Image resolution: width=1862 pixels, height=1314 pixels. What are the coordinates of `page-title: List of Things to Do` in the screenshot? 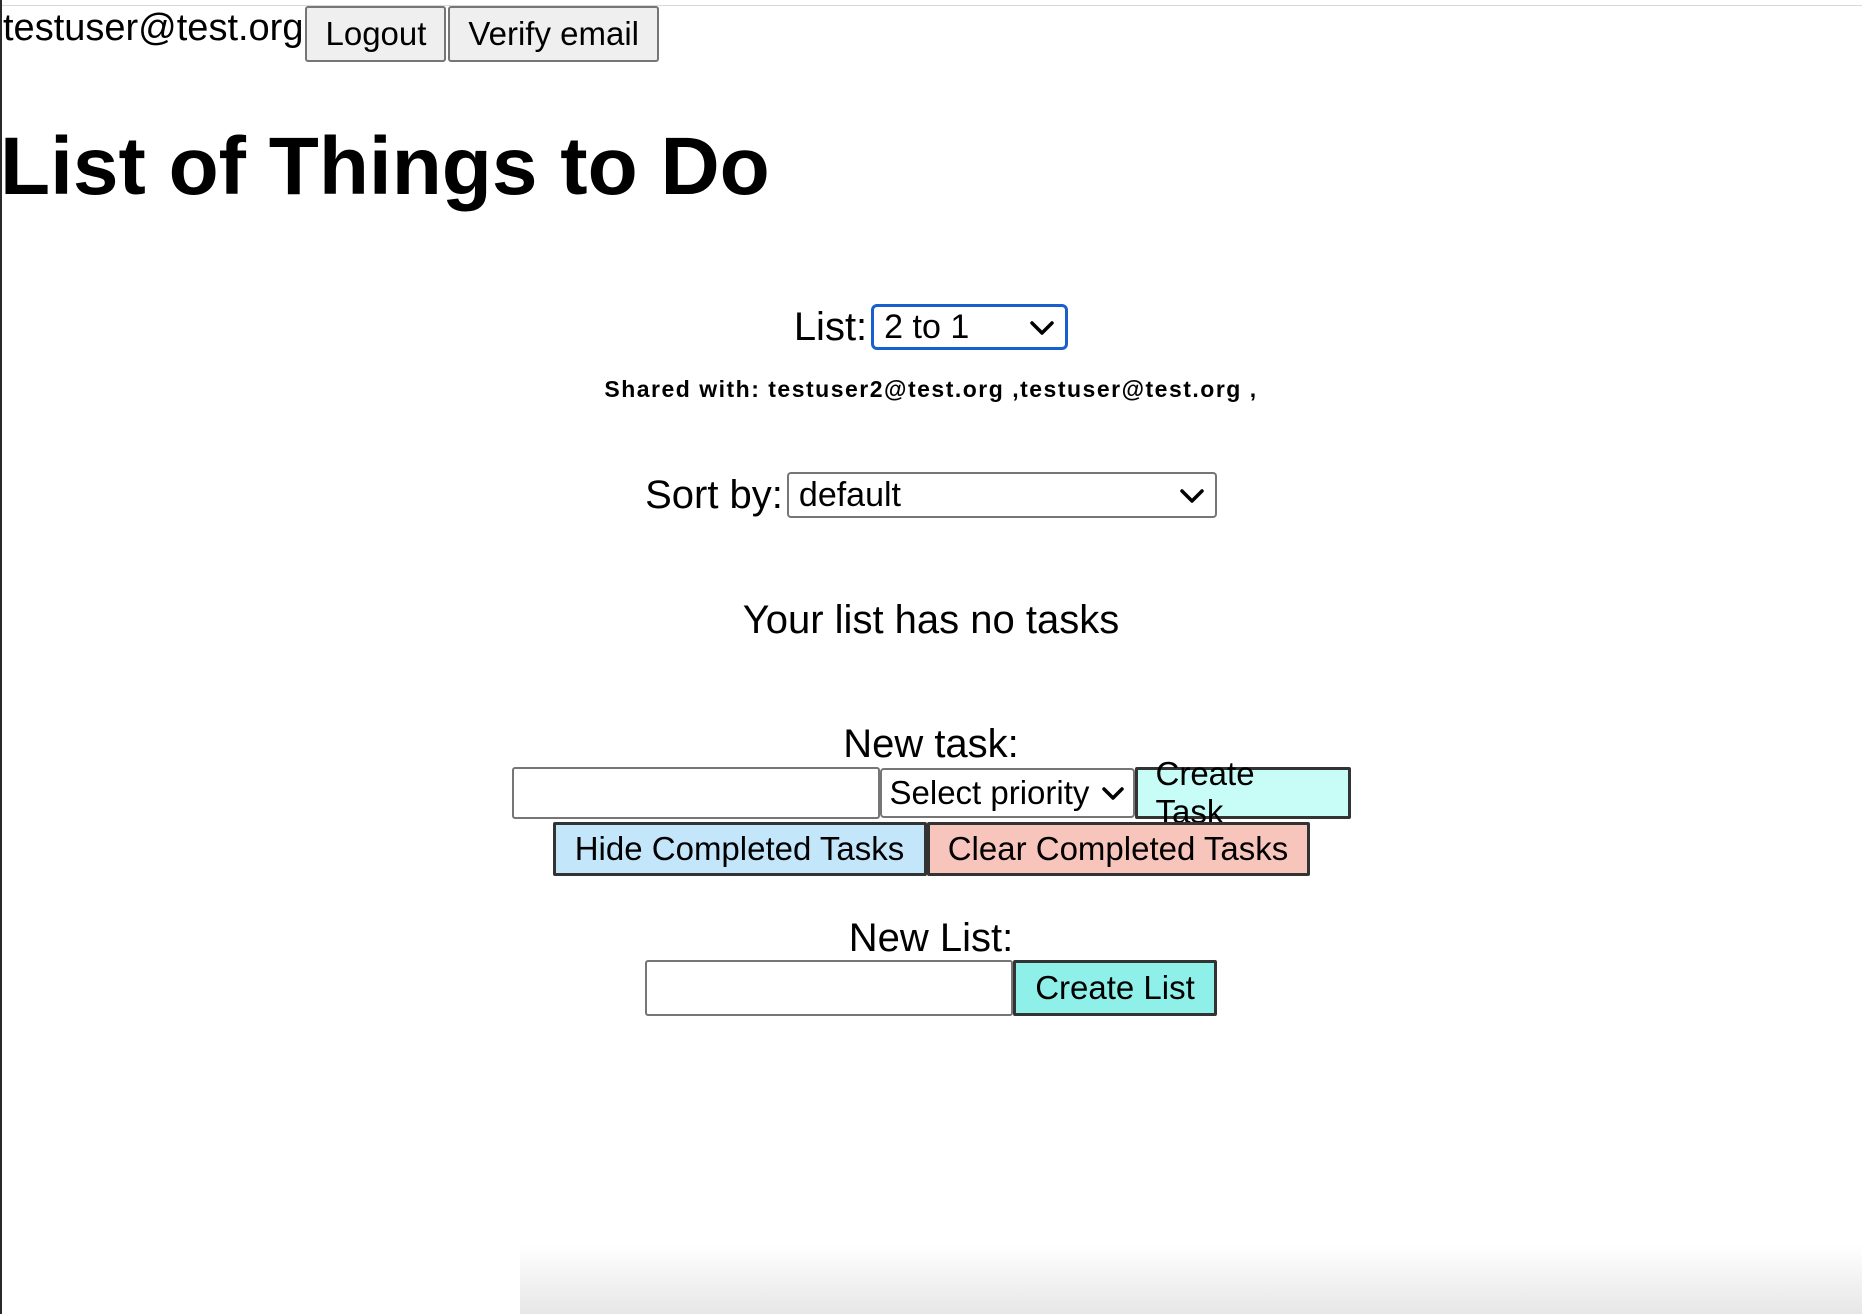 It's located at (385, 166).